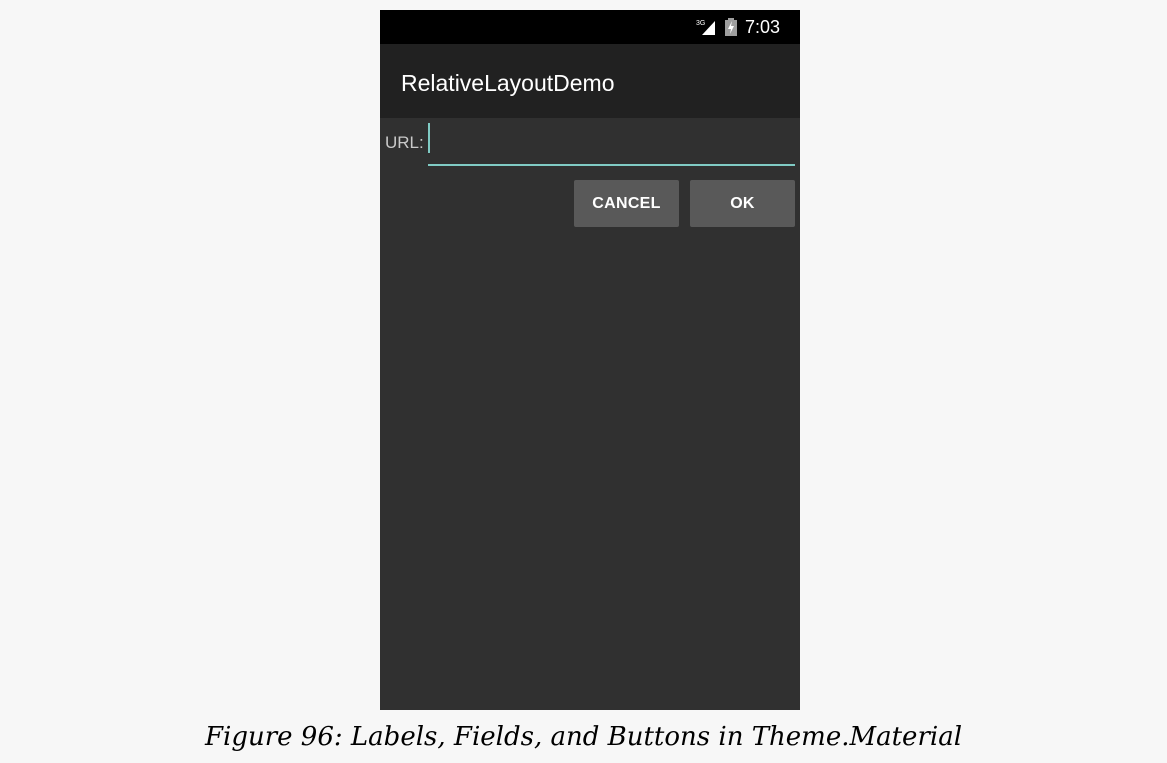 This screenshot has height=763, width=1167. Describe the element at coordinates (611, 144) in the screenshot. I see `url-input` at that location.